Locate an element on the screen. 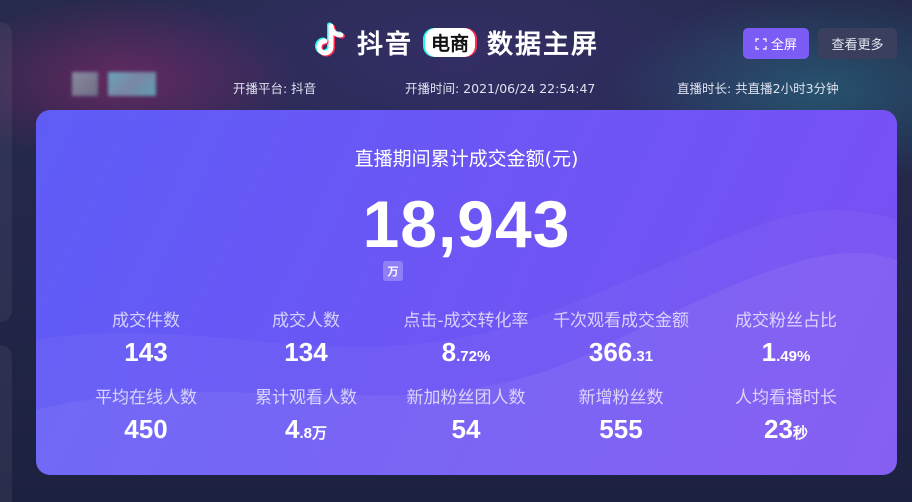 The width and height of the screenshot is (912, 502). metric-value-main: 143 is located at coordinates (146, 352).